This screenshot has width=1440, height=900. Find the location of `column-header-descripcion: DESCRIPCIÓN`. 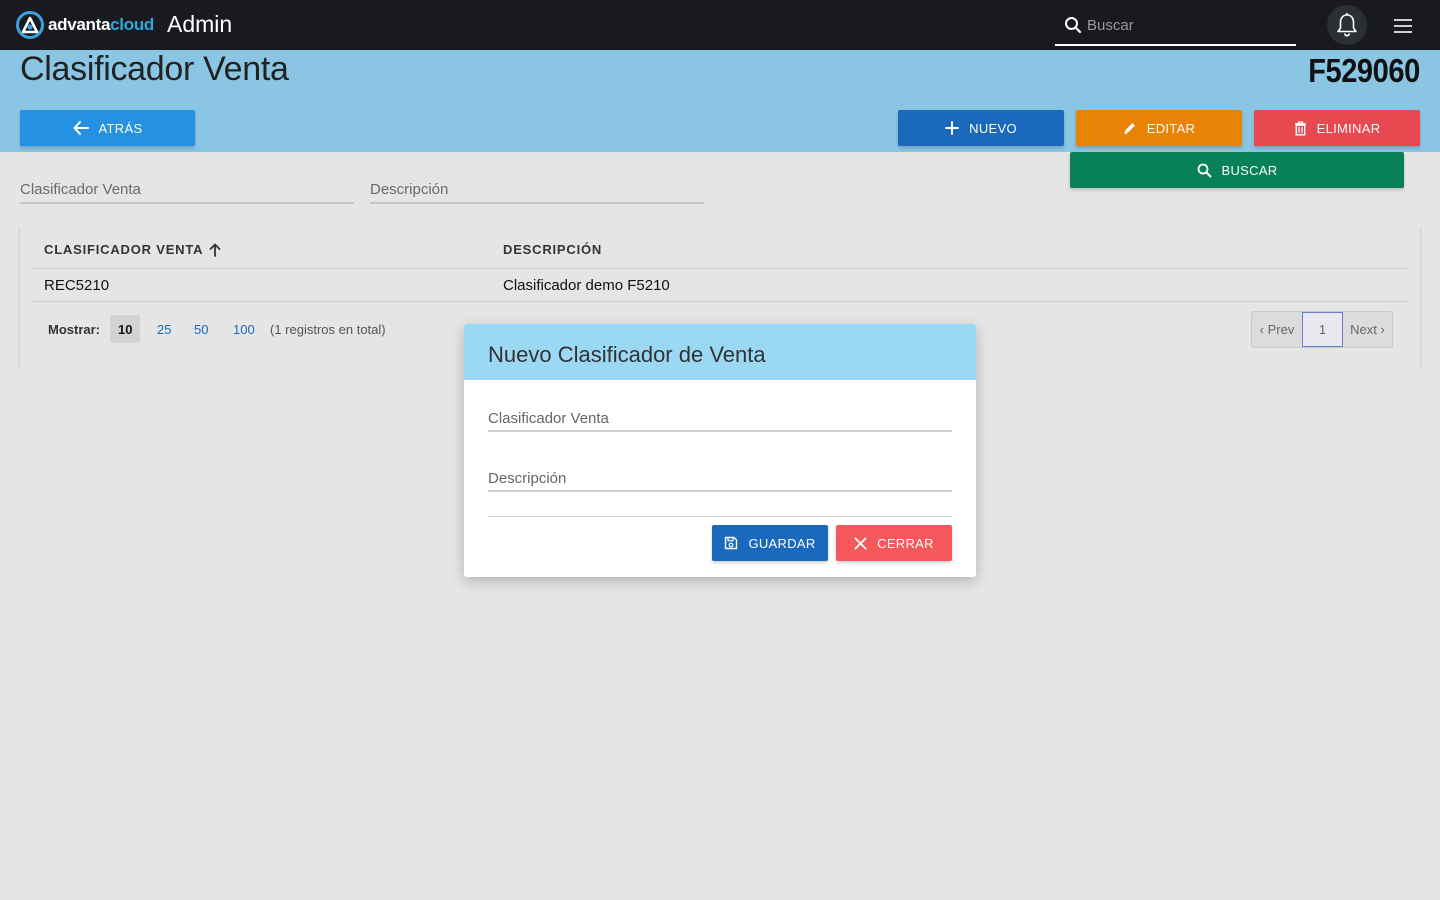

column-header-descripcion: DESCRIPCIÓN is located at coordinates (552, 249).